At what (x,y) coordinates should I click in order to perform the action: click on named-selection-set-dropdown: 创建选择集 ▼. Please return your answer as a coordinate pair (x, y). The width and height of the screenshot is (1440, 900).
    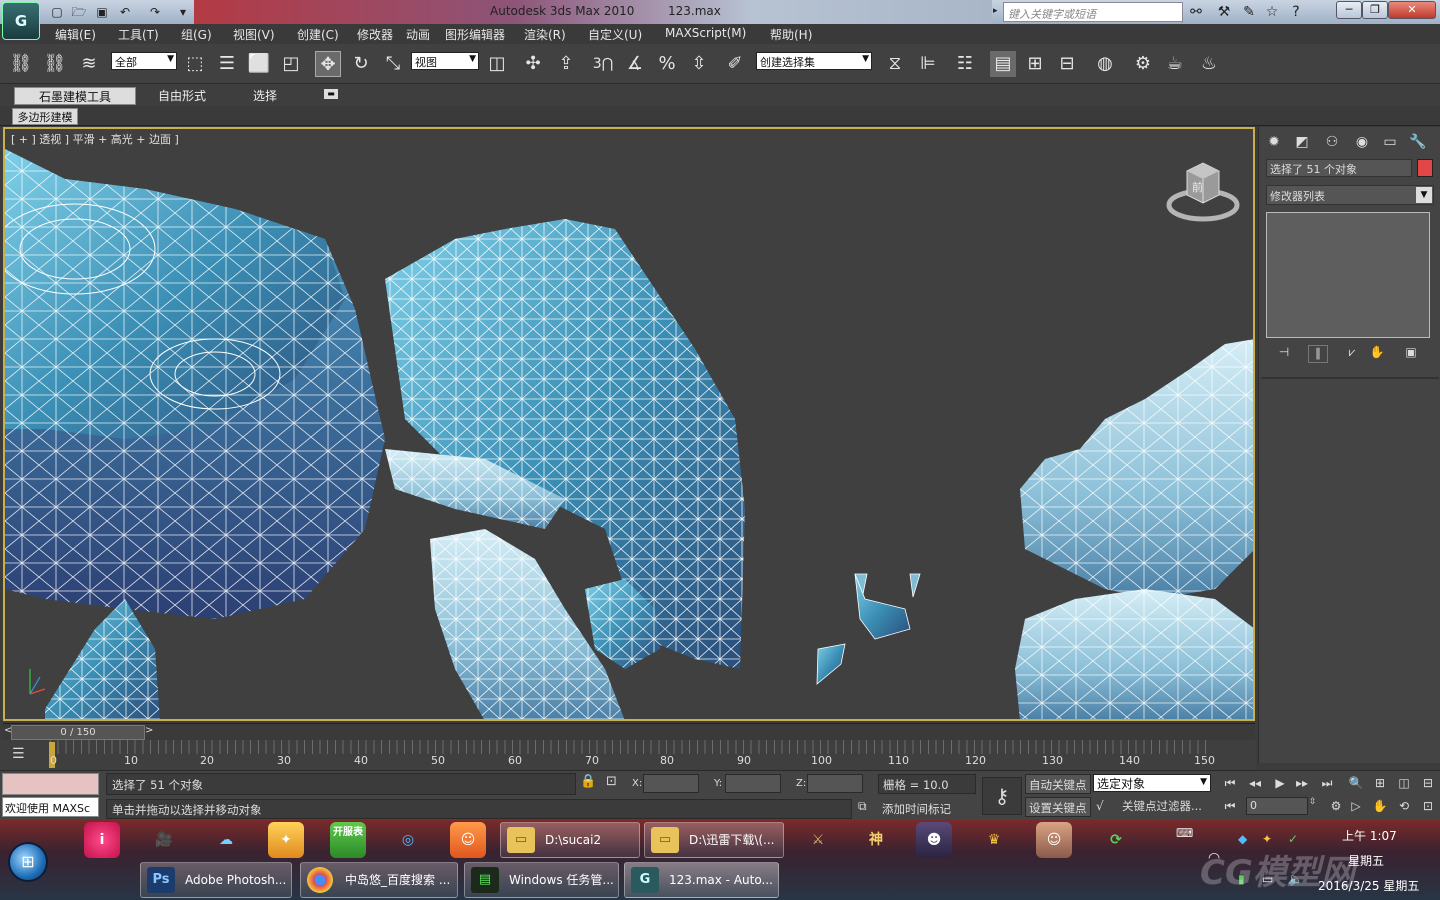
    Looking at the image, I should click on (814, 61).